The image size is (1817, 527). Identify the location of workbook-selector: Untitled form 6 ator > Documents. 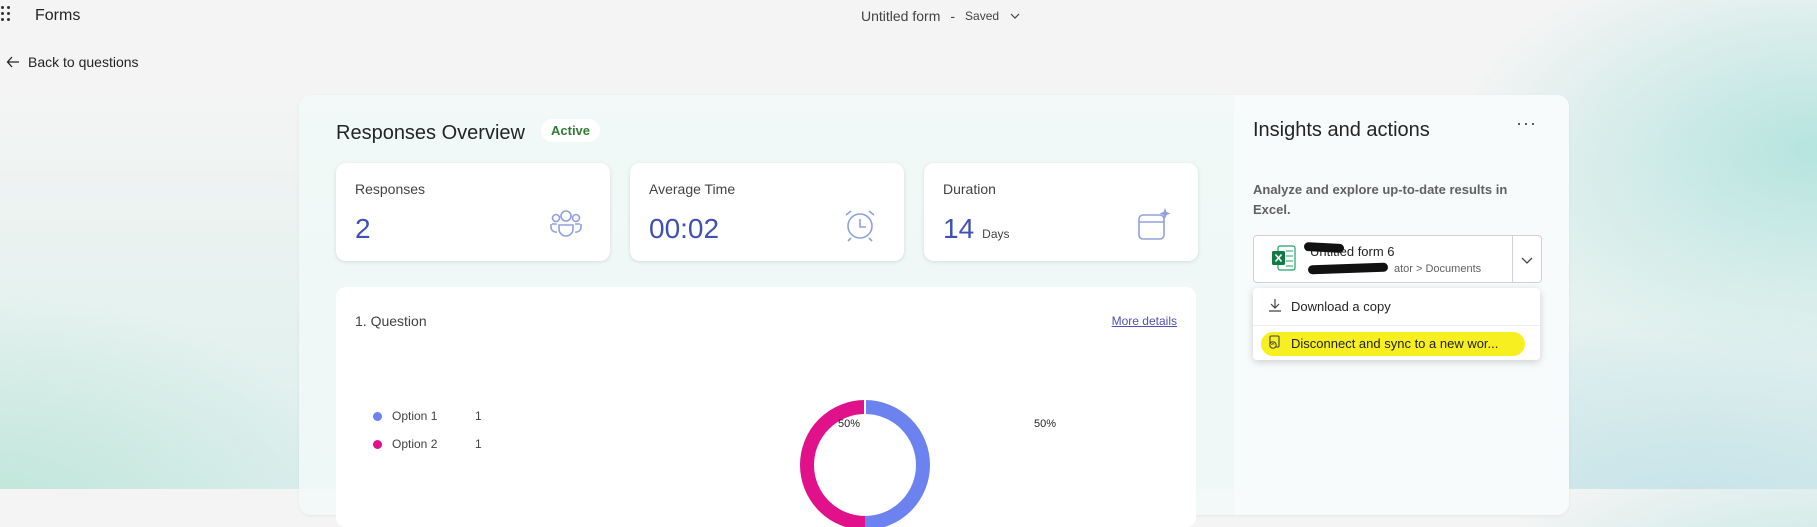
(1397, 259).